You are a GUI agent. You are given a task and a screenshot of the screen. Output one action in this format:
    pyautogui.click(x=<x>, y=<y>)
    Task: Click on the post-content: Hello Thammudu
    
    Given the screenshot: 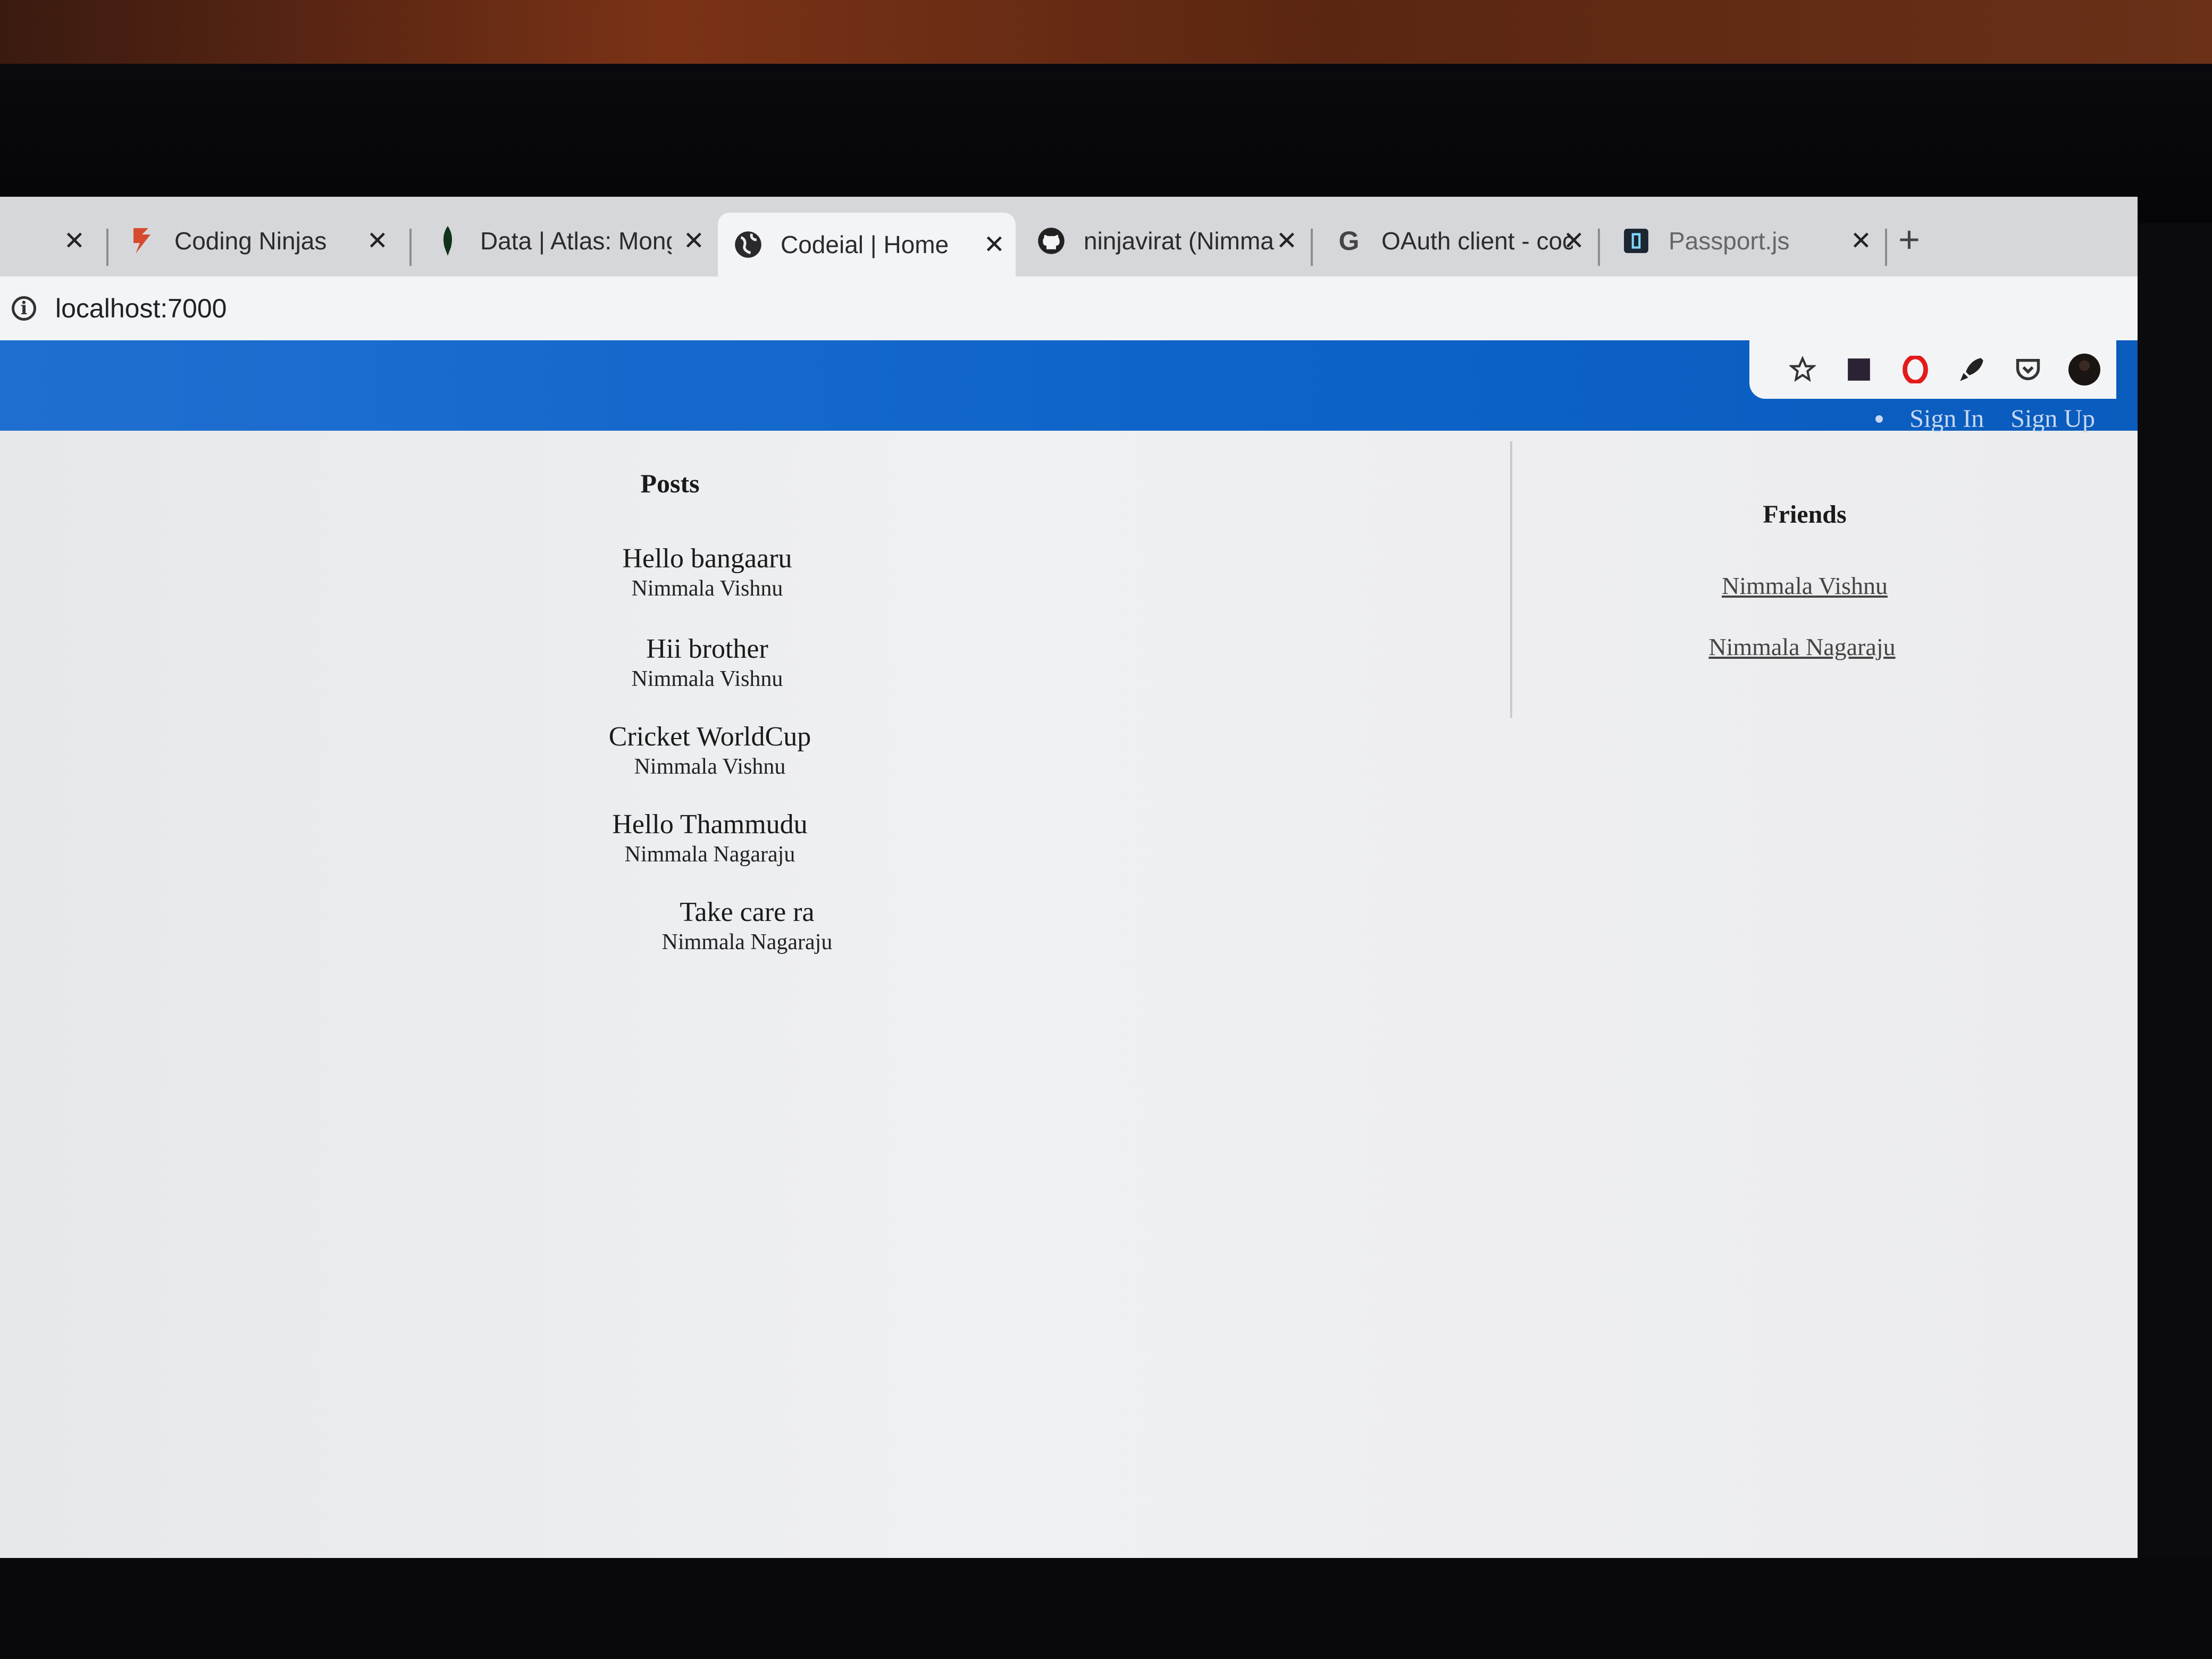 What is the action you would take?
    pyautogui.click(x=710, y=824)
    